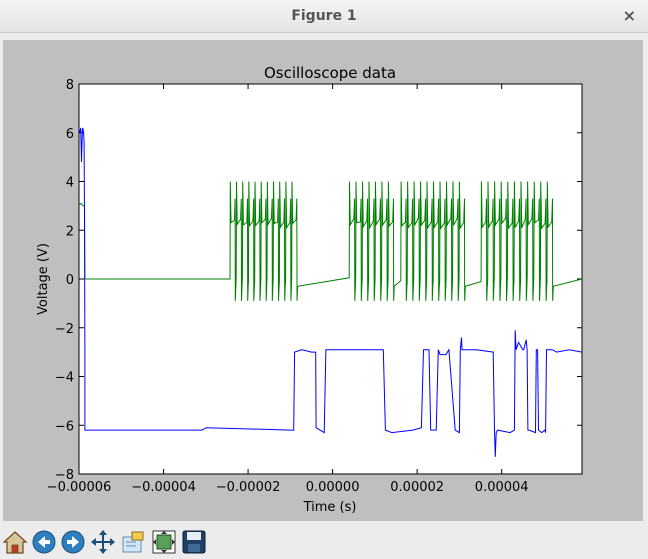  I want to click on y-tick-label: 0, so click(70, 280).